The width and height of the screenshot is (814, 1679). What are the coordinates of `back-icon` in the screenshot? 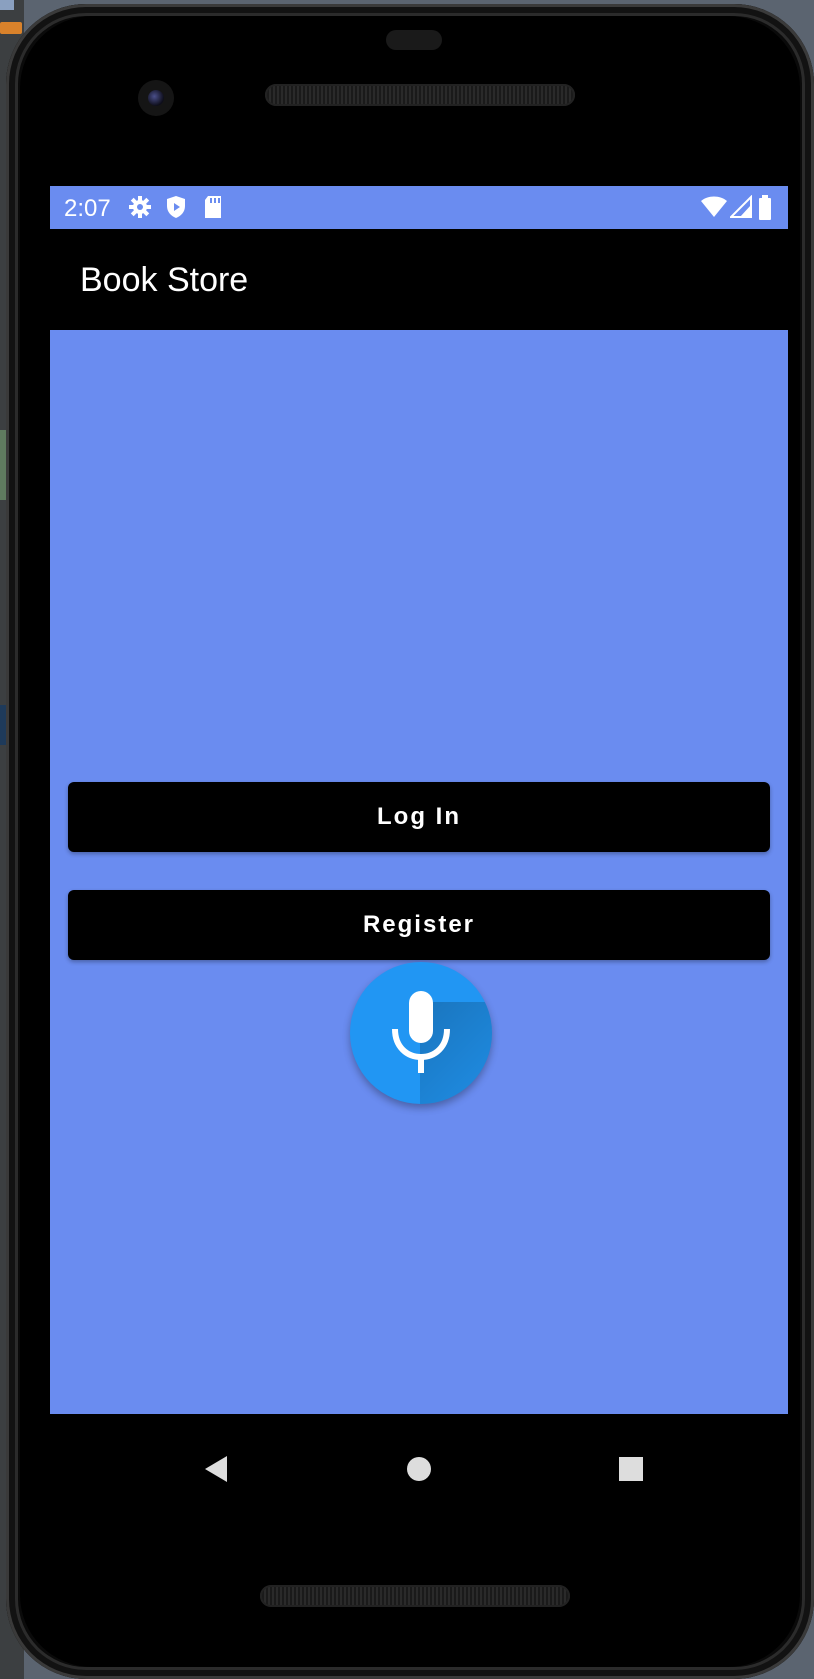 It's located at (216, 1469).